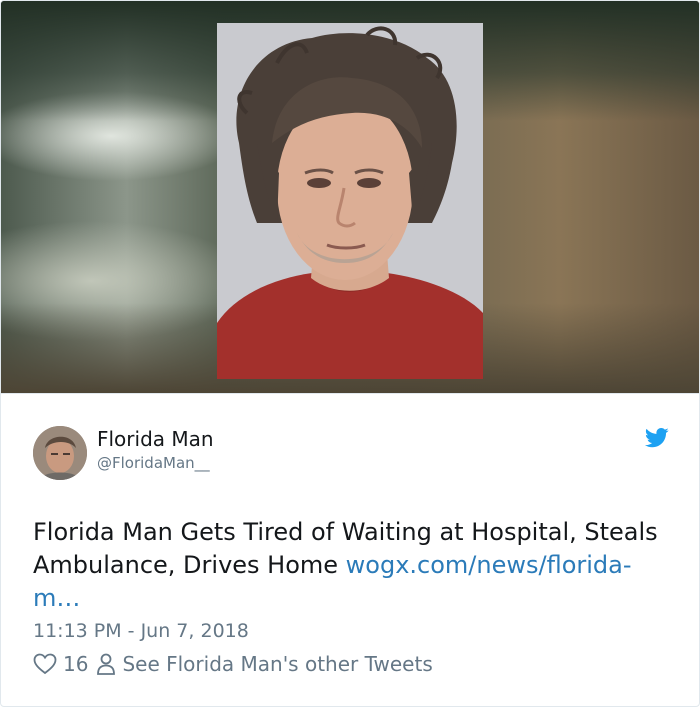  What do you see at coordinates (60, 453) in the screenshot?
I see `avatar` at bounding box center [60, 453].